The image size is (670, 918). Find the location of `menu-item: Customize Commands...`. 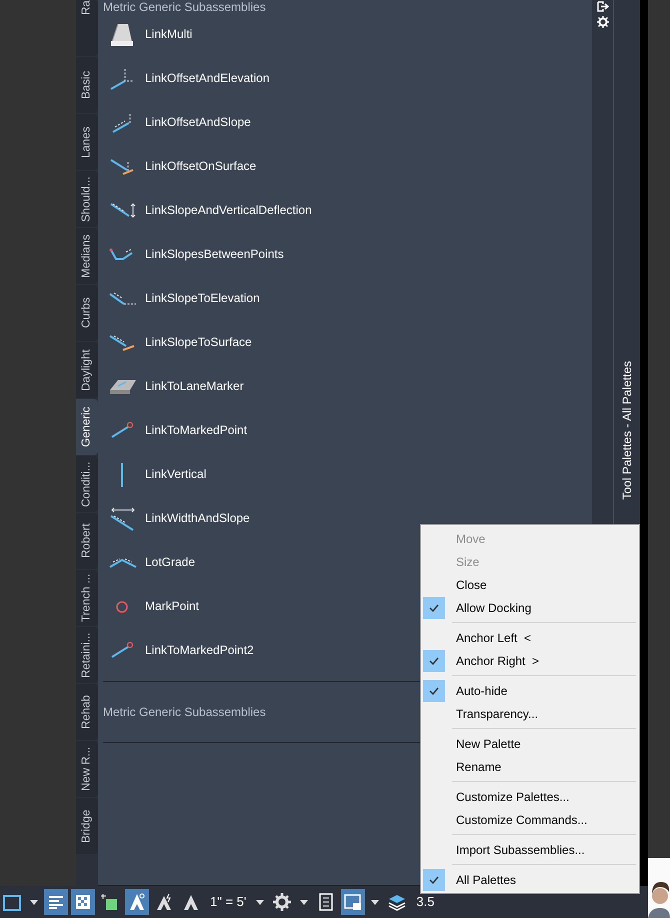

menu-item: Customize Commands... is located at coordinates (522, 819).